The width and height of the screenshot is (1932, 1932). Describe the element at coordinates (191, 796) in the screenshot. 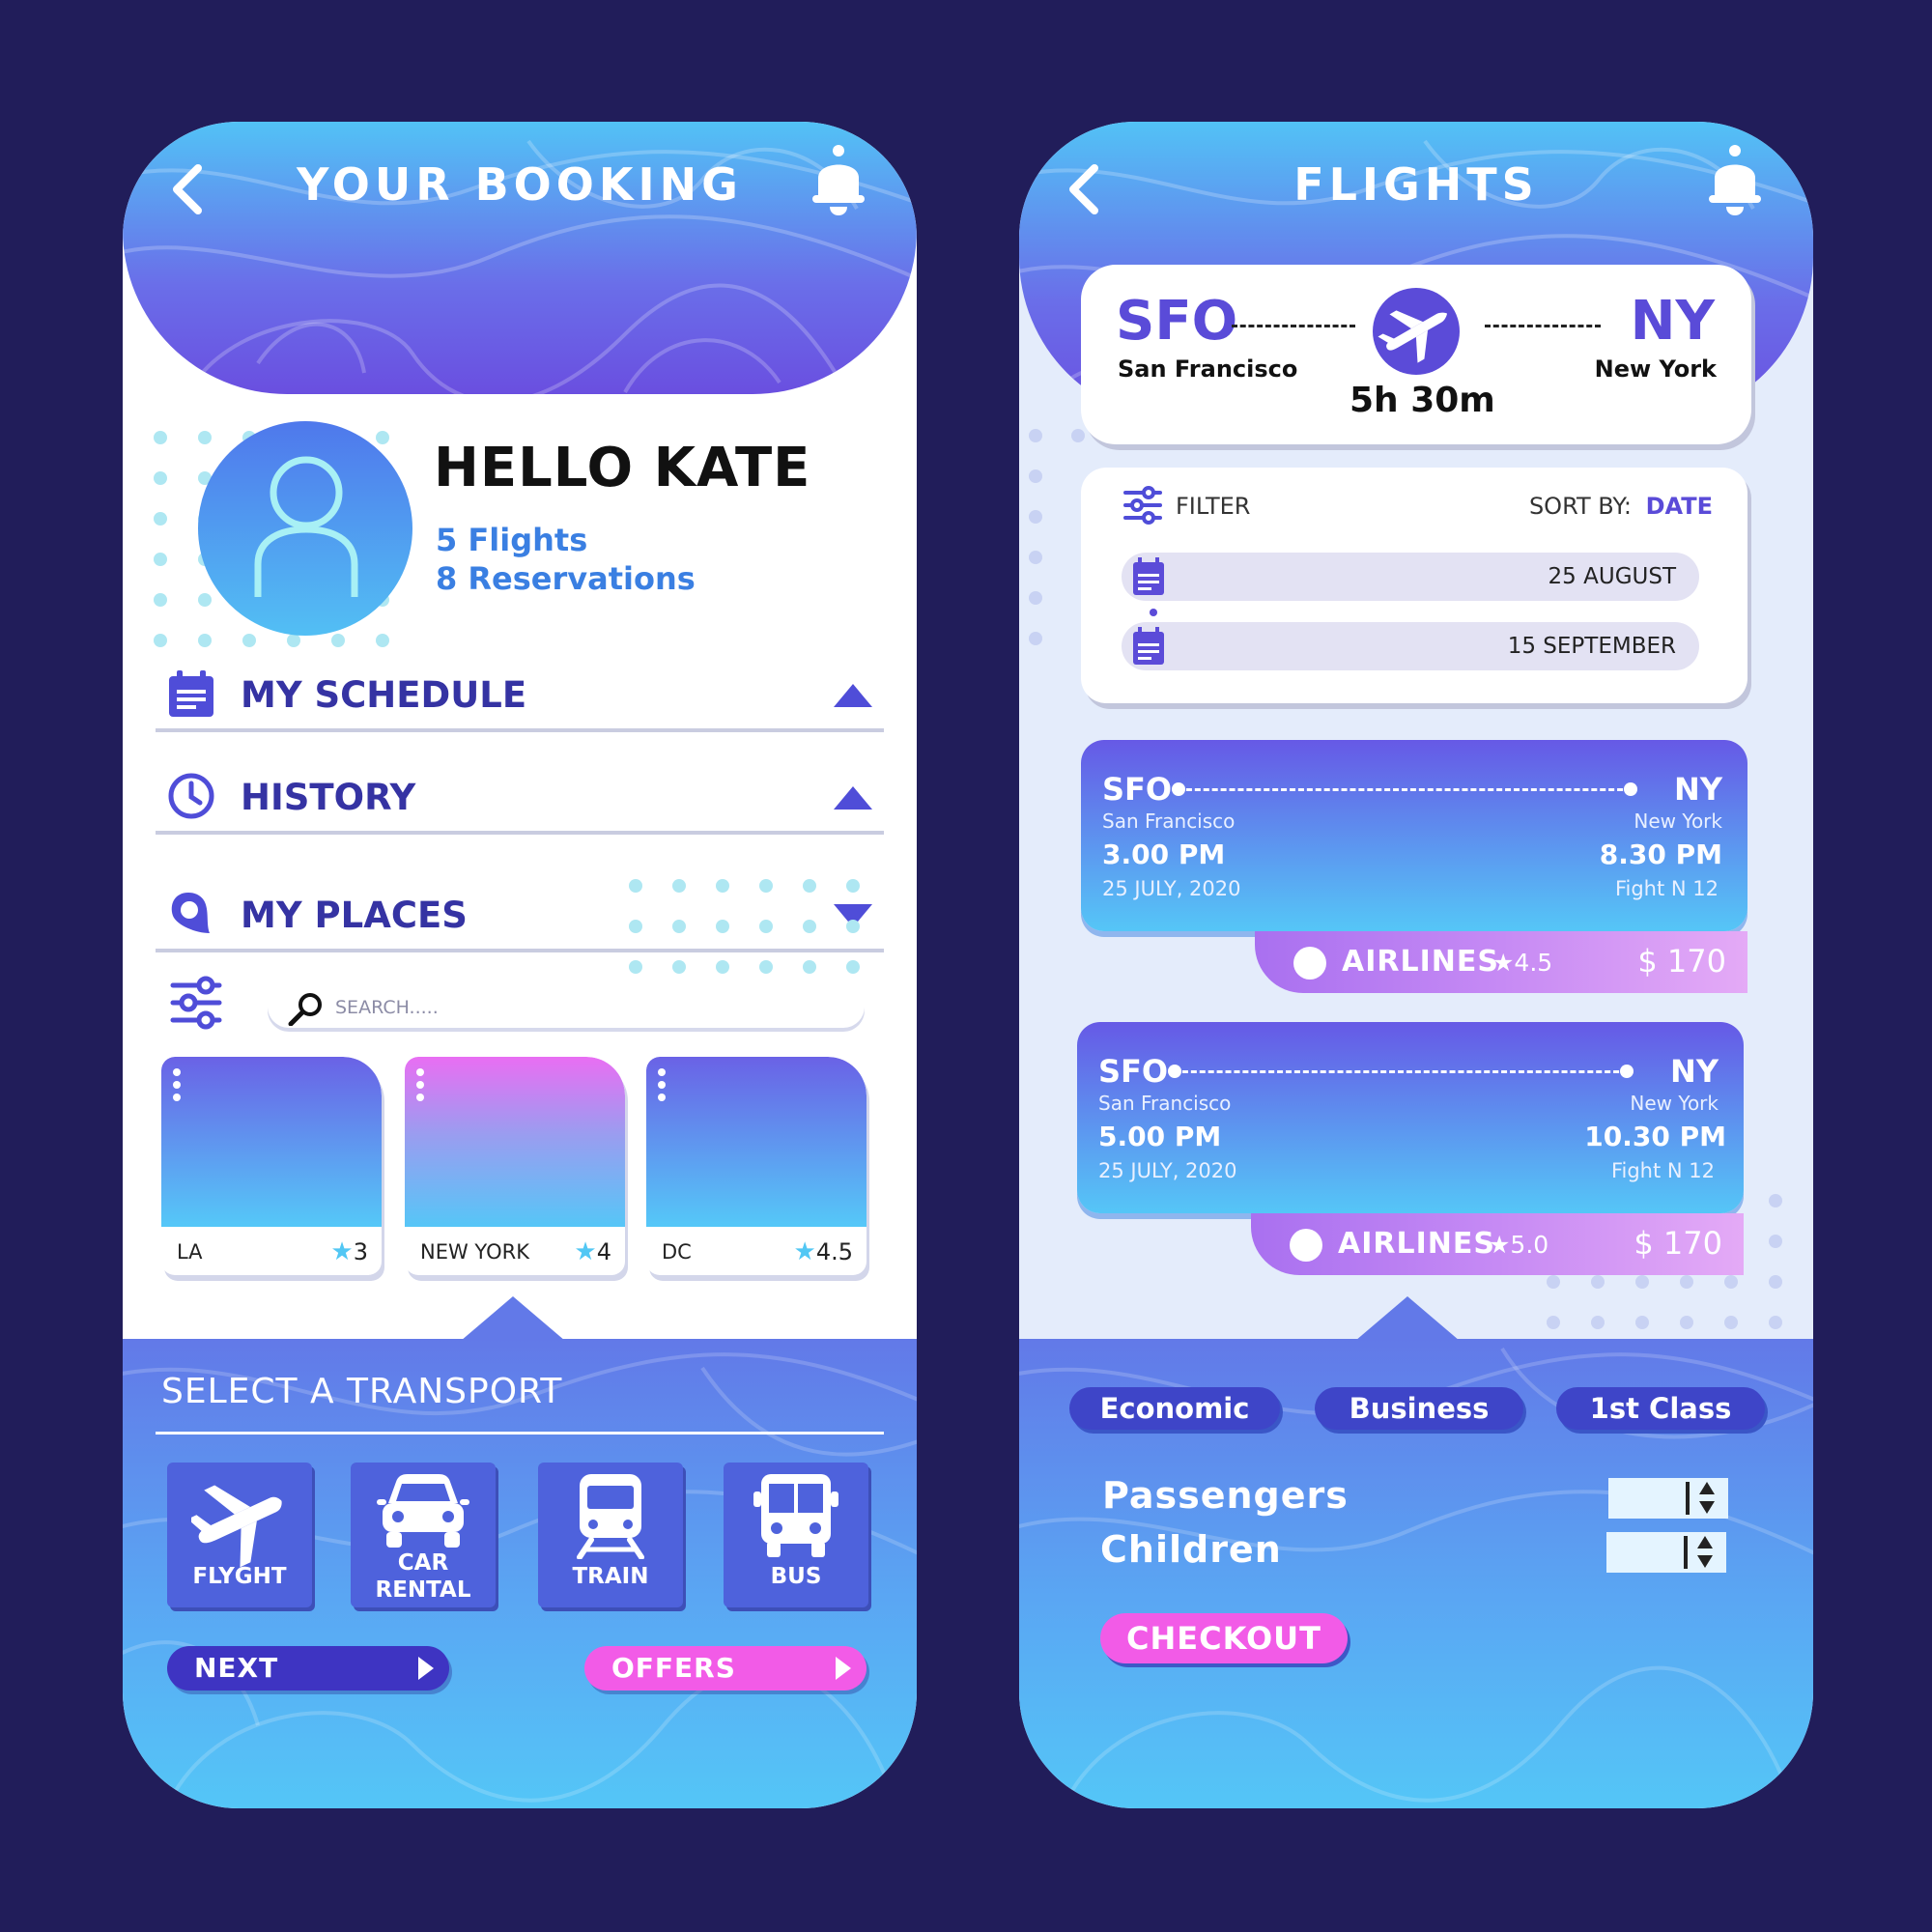

I see `clock-icon` at that location.